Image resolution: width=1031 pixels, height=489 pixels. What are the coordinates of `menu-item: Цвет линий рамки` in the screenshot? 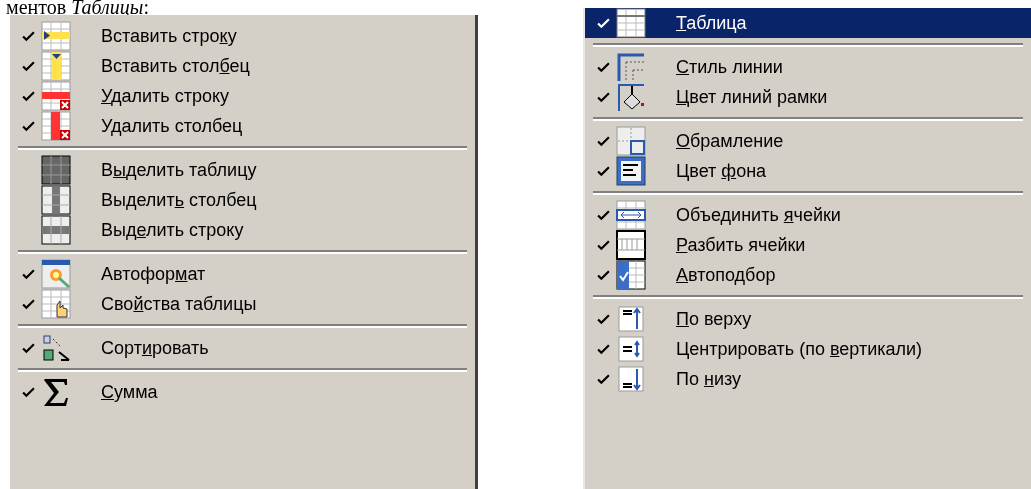 It's located at (808, 97).